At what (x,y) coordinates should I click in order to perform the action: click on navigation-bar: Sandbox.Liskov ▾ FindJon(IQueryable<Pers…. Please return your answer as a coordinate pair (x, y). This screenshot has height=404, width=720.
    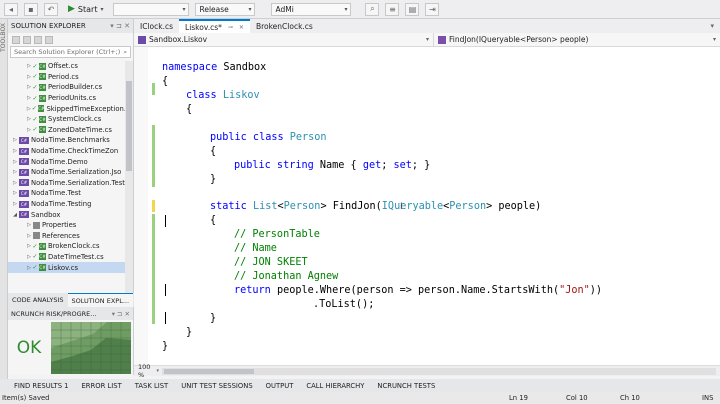
    Looking at the image, I should click on (427, 40).